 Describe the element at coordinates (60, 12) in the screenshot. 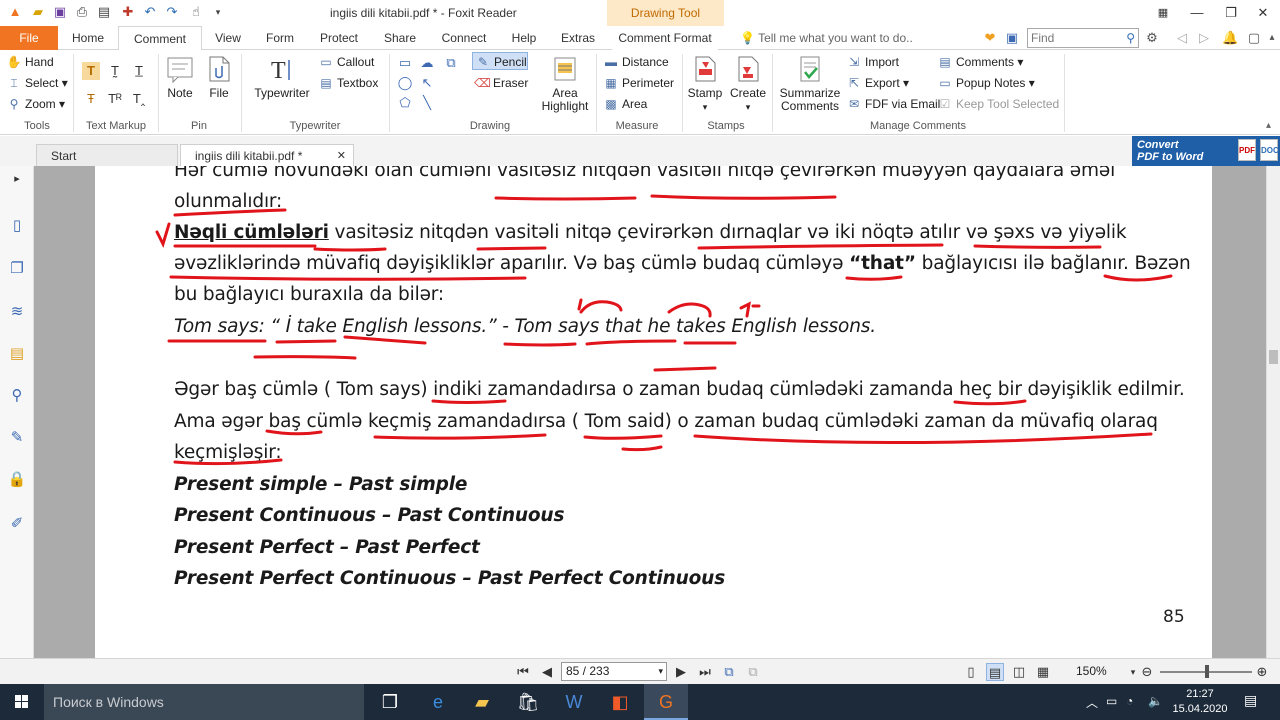

I see `save-icon: ▣` at that location.